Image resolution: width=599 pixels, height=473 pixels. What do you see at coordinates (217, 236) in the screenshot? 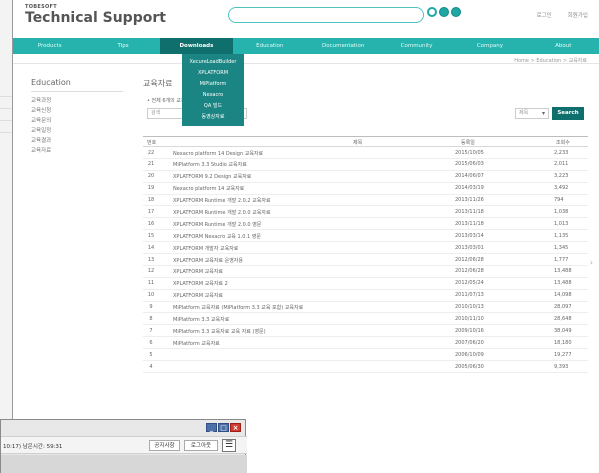
I see `row-title: XPLATFORM Nexacro 교육 1.0.1 영문` at bounding box center [217, 236].